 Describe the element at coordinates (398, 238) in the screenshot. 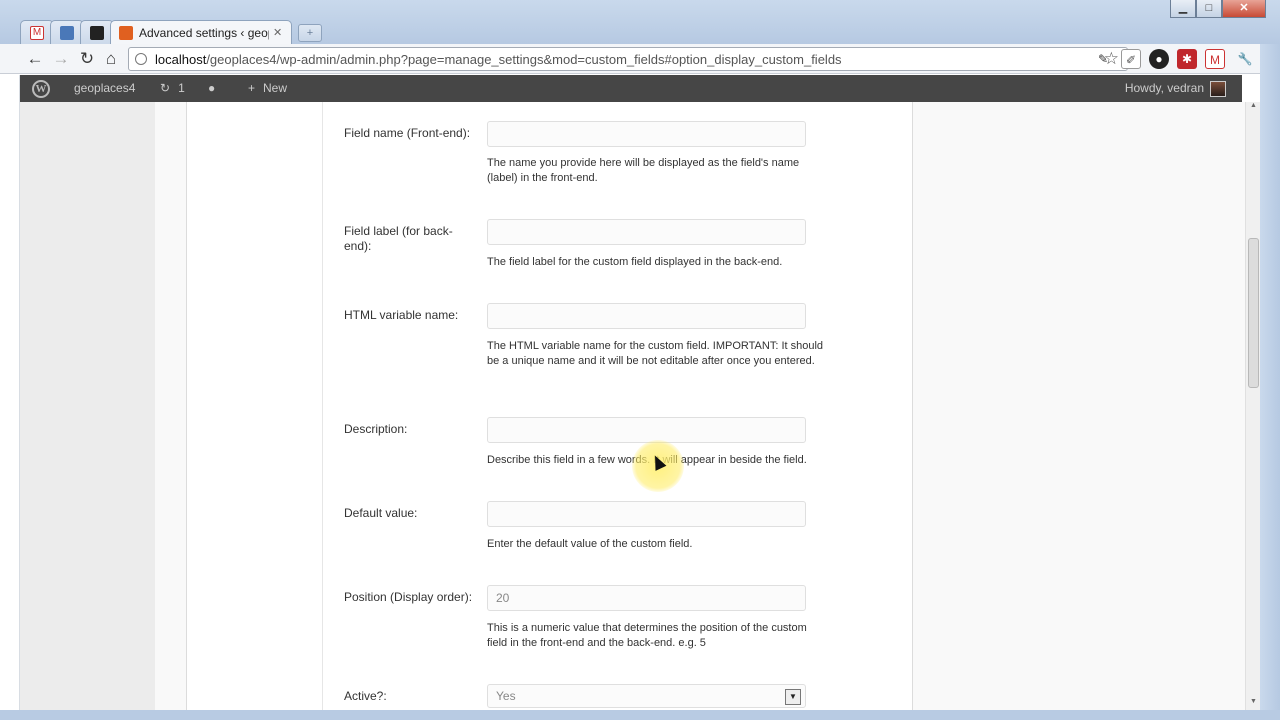

I see `field-label-label: Field label (for back-end):` at that location.